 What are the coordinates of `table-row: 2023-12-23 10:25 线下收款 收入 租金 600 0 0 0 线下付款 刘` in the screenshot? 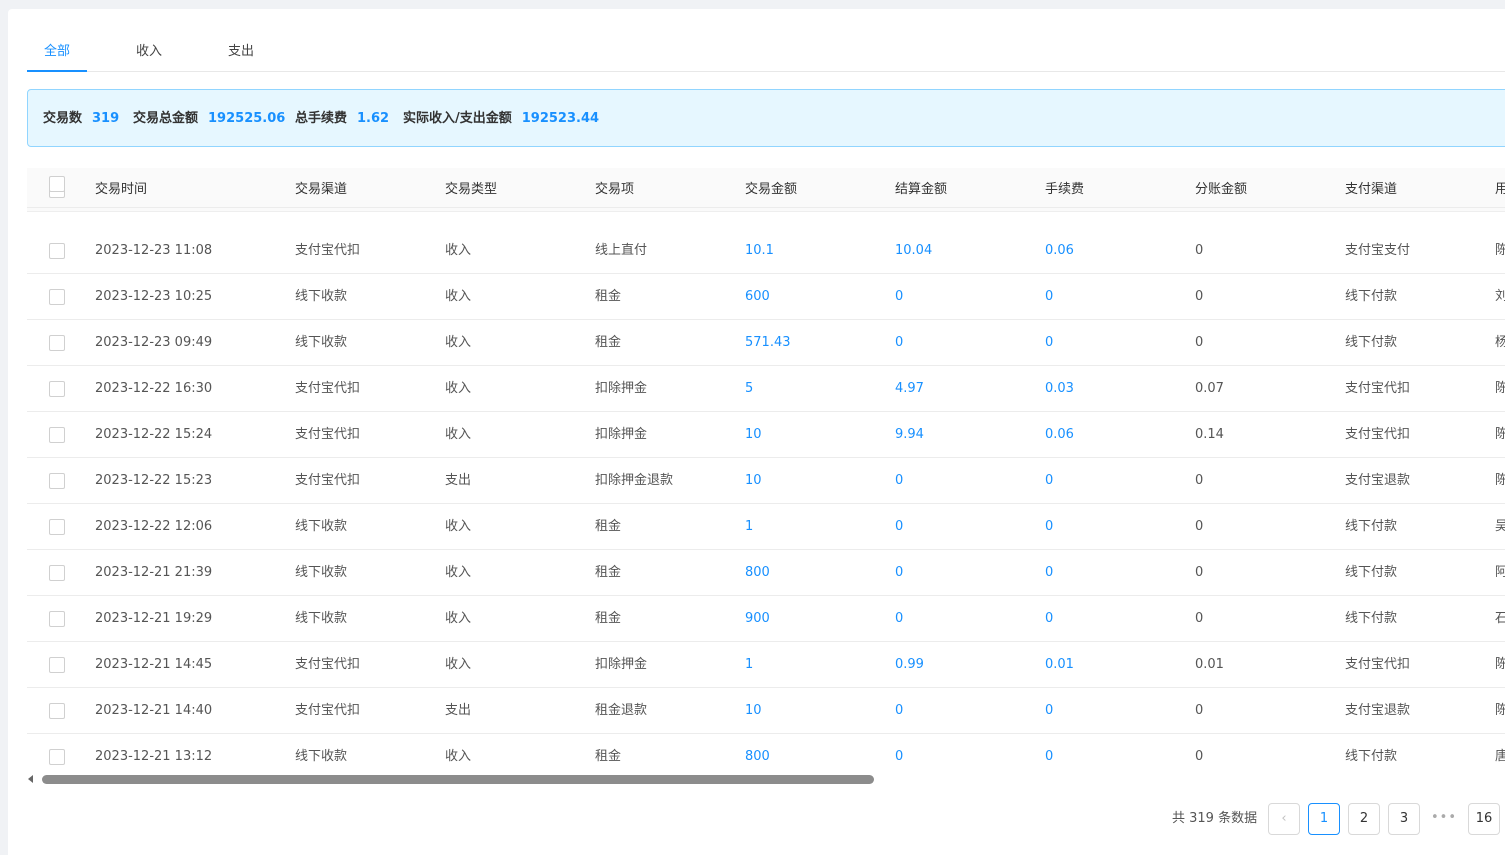 It's located at (766, 297).